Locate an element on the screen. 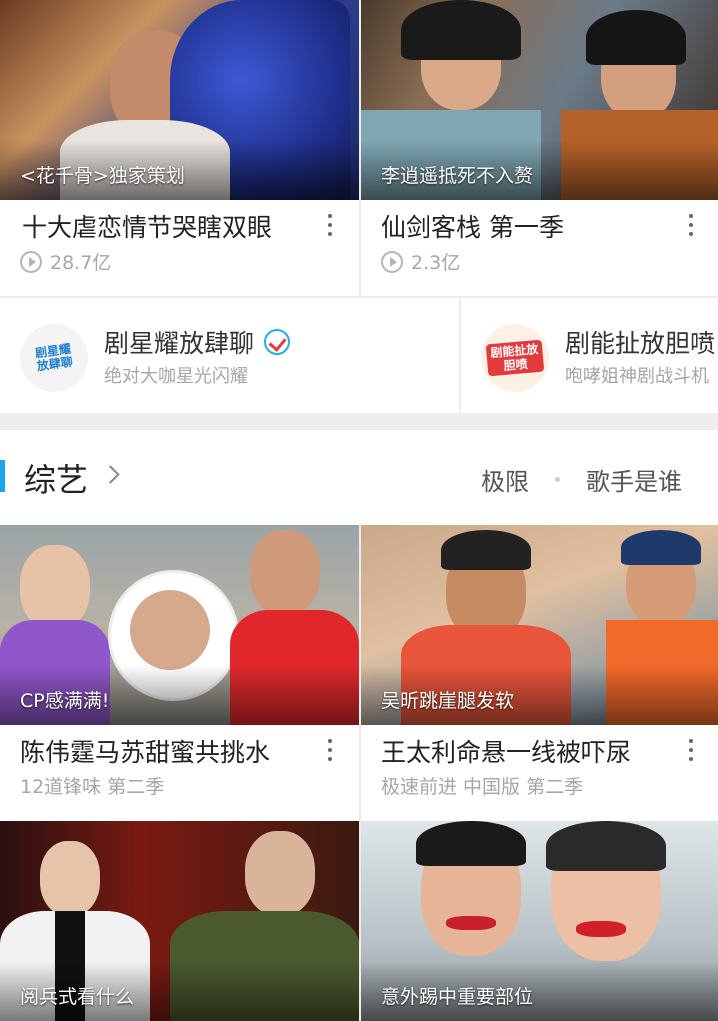 This screenshot has height=1021, width=718. video-thumbnail: CP感满满! is located at coordinates (179, 625).